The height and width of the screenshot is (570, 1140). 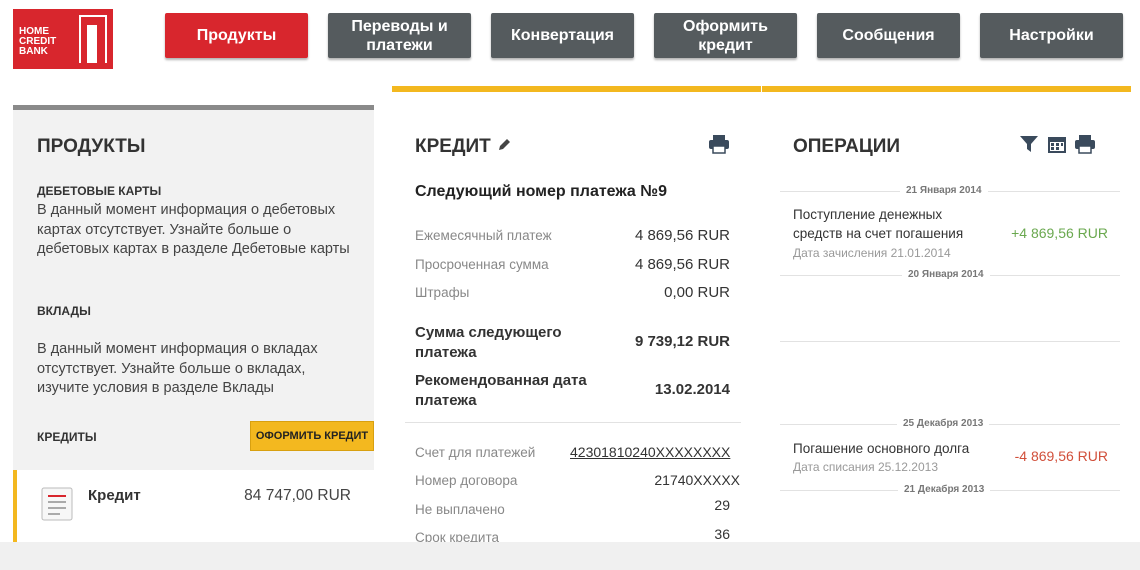 I want to click on apply-credit-button: ОФОРМИТЬ КРЕДИТ, so click(x=312, y=436).